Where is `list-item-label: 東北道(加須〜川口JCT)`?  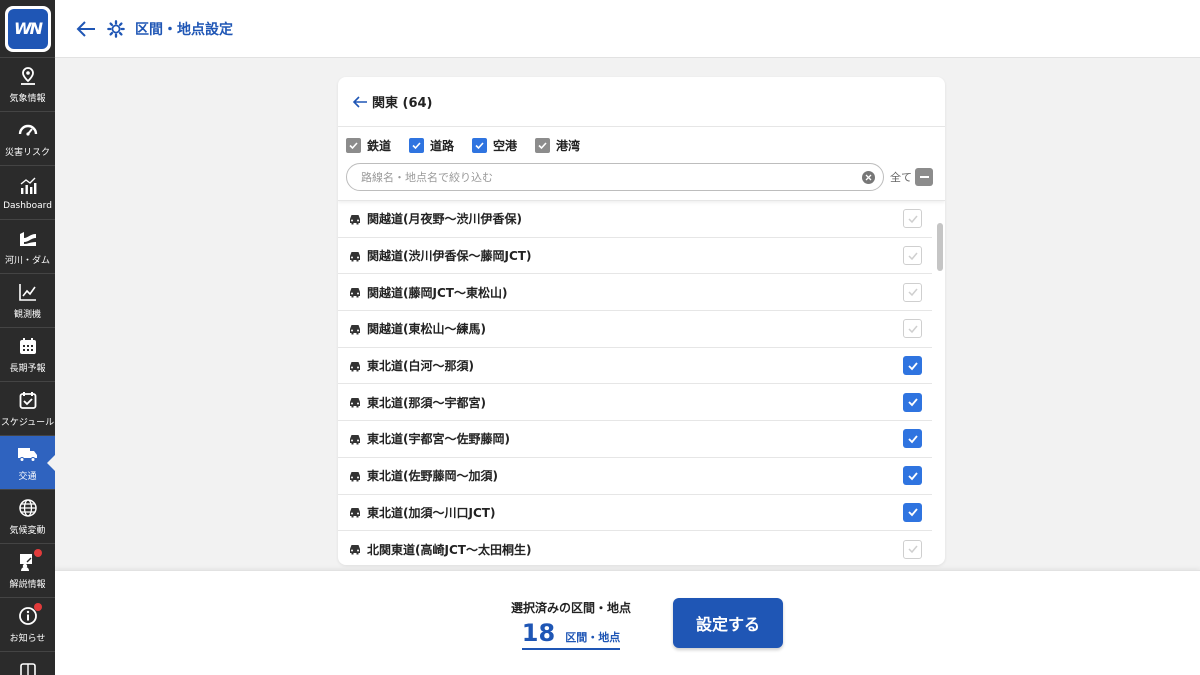 list-item-label: 東北道(加須〜川口JCT) is located at coordinates (431, 512).